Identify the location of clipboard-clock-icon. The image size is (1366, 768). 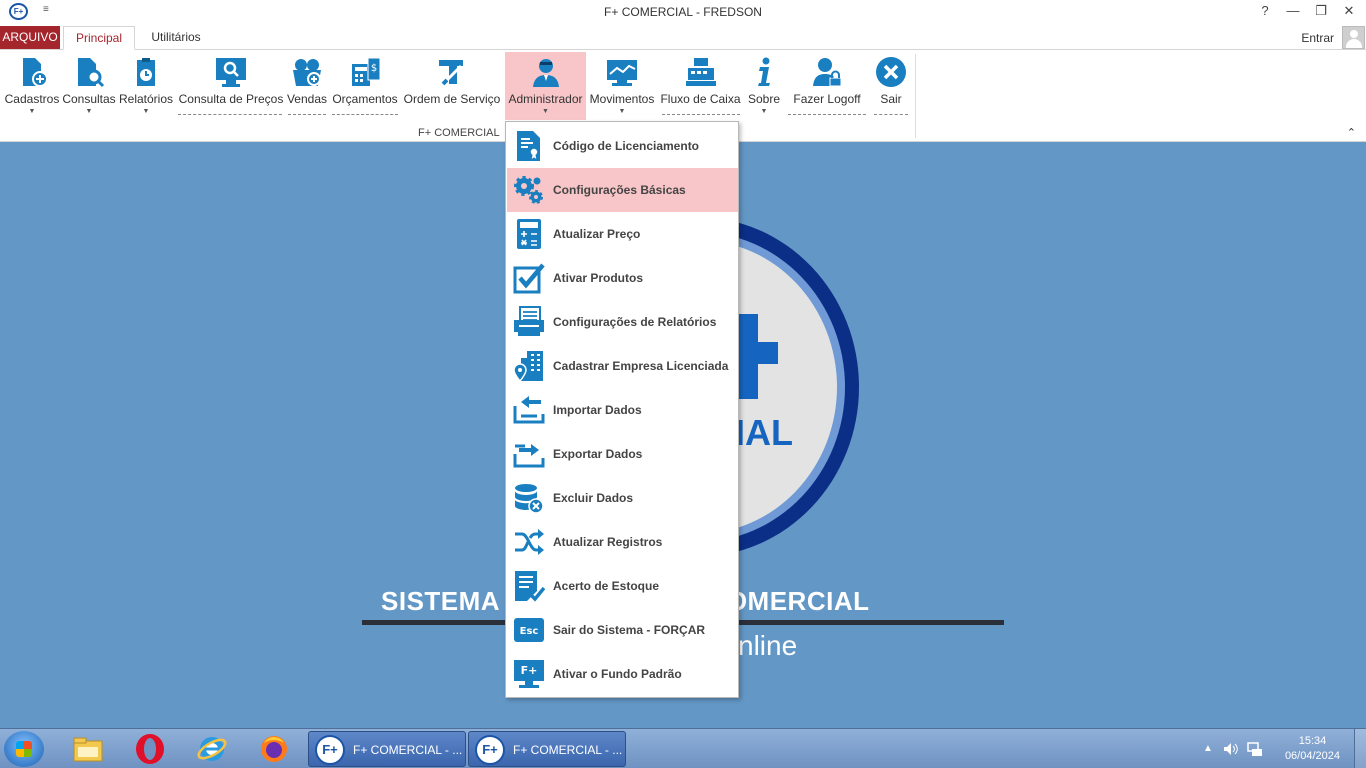
(146, 72).